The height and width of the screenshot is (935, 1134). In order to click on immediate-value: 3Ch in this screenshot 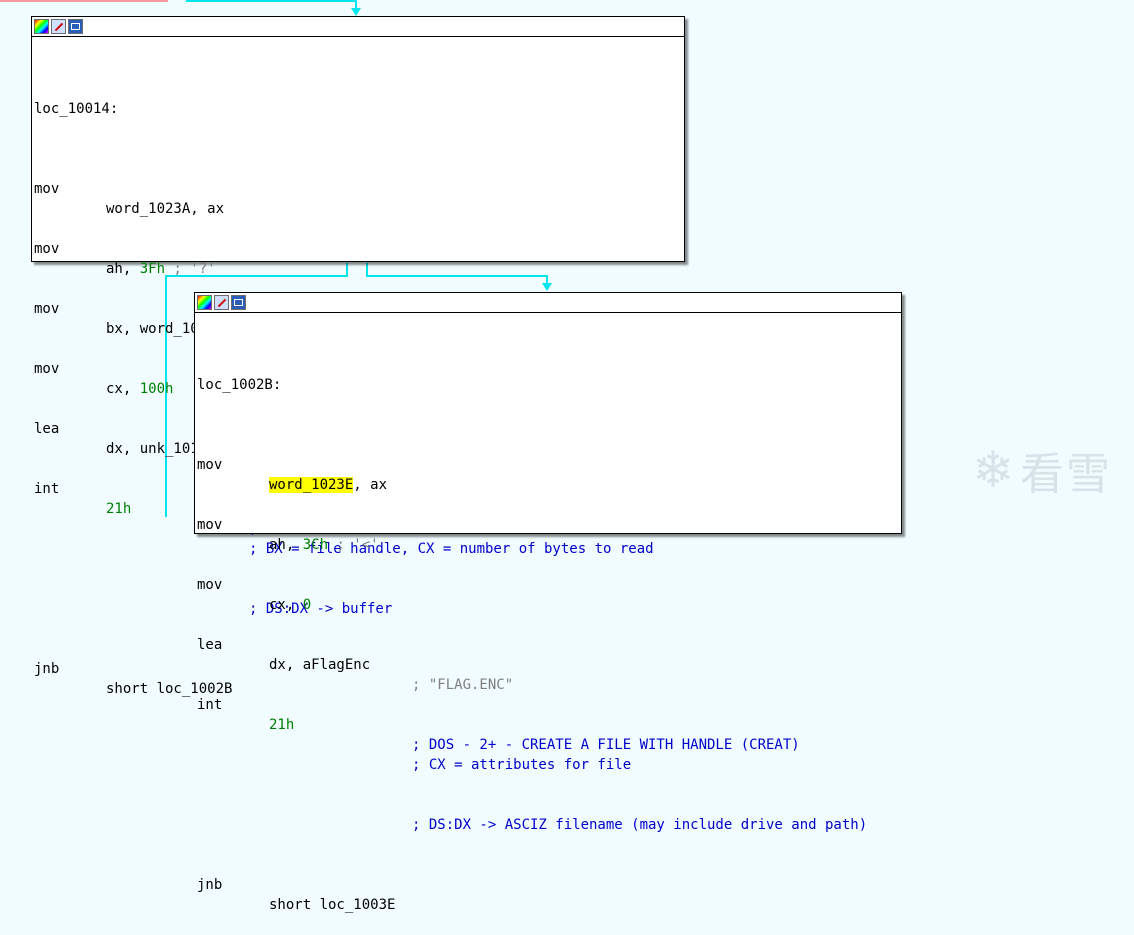, I will do `click(315, 545)`.